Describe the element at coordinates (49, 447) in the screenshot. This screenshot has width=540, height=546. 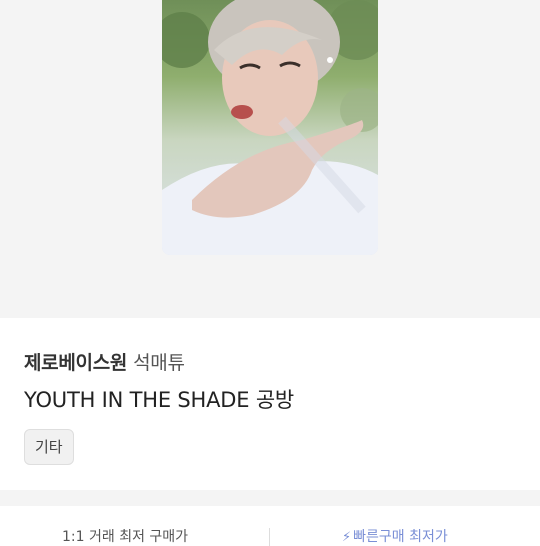
I see `category-chip: 기타` at that location.